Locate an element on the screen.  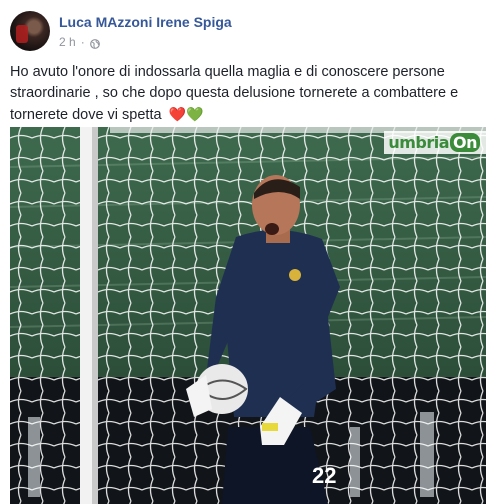
jersey-number: 22 is located at coordinates (324, 475).